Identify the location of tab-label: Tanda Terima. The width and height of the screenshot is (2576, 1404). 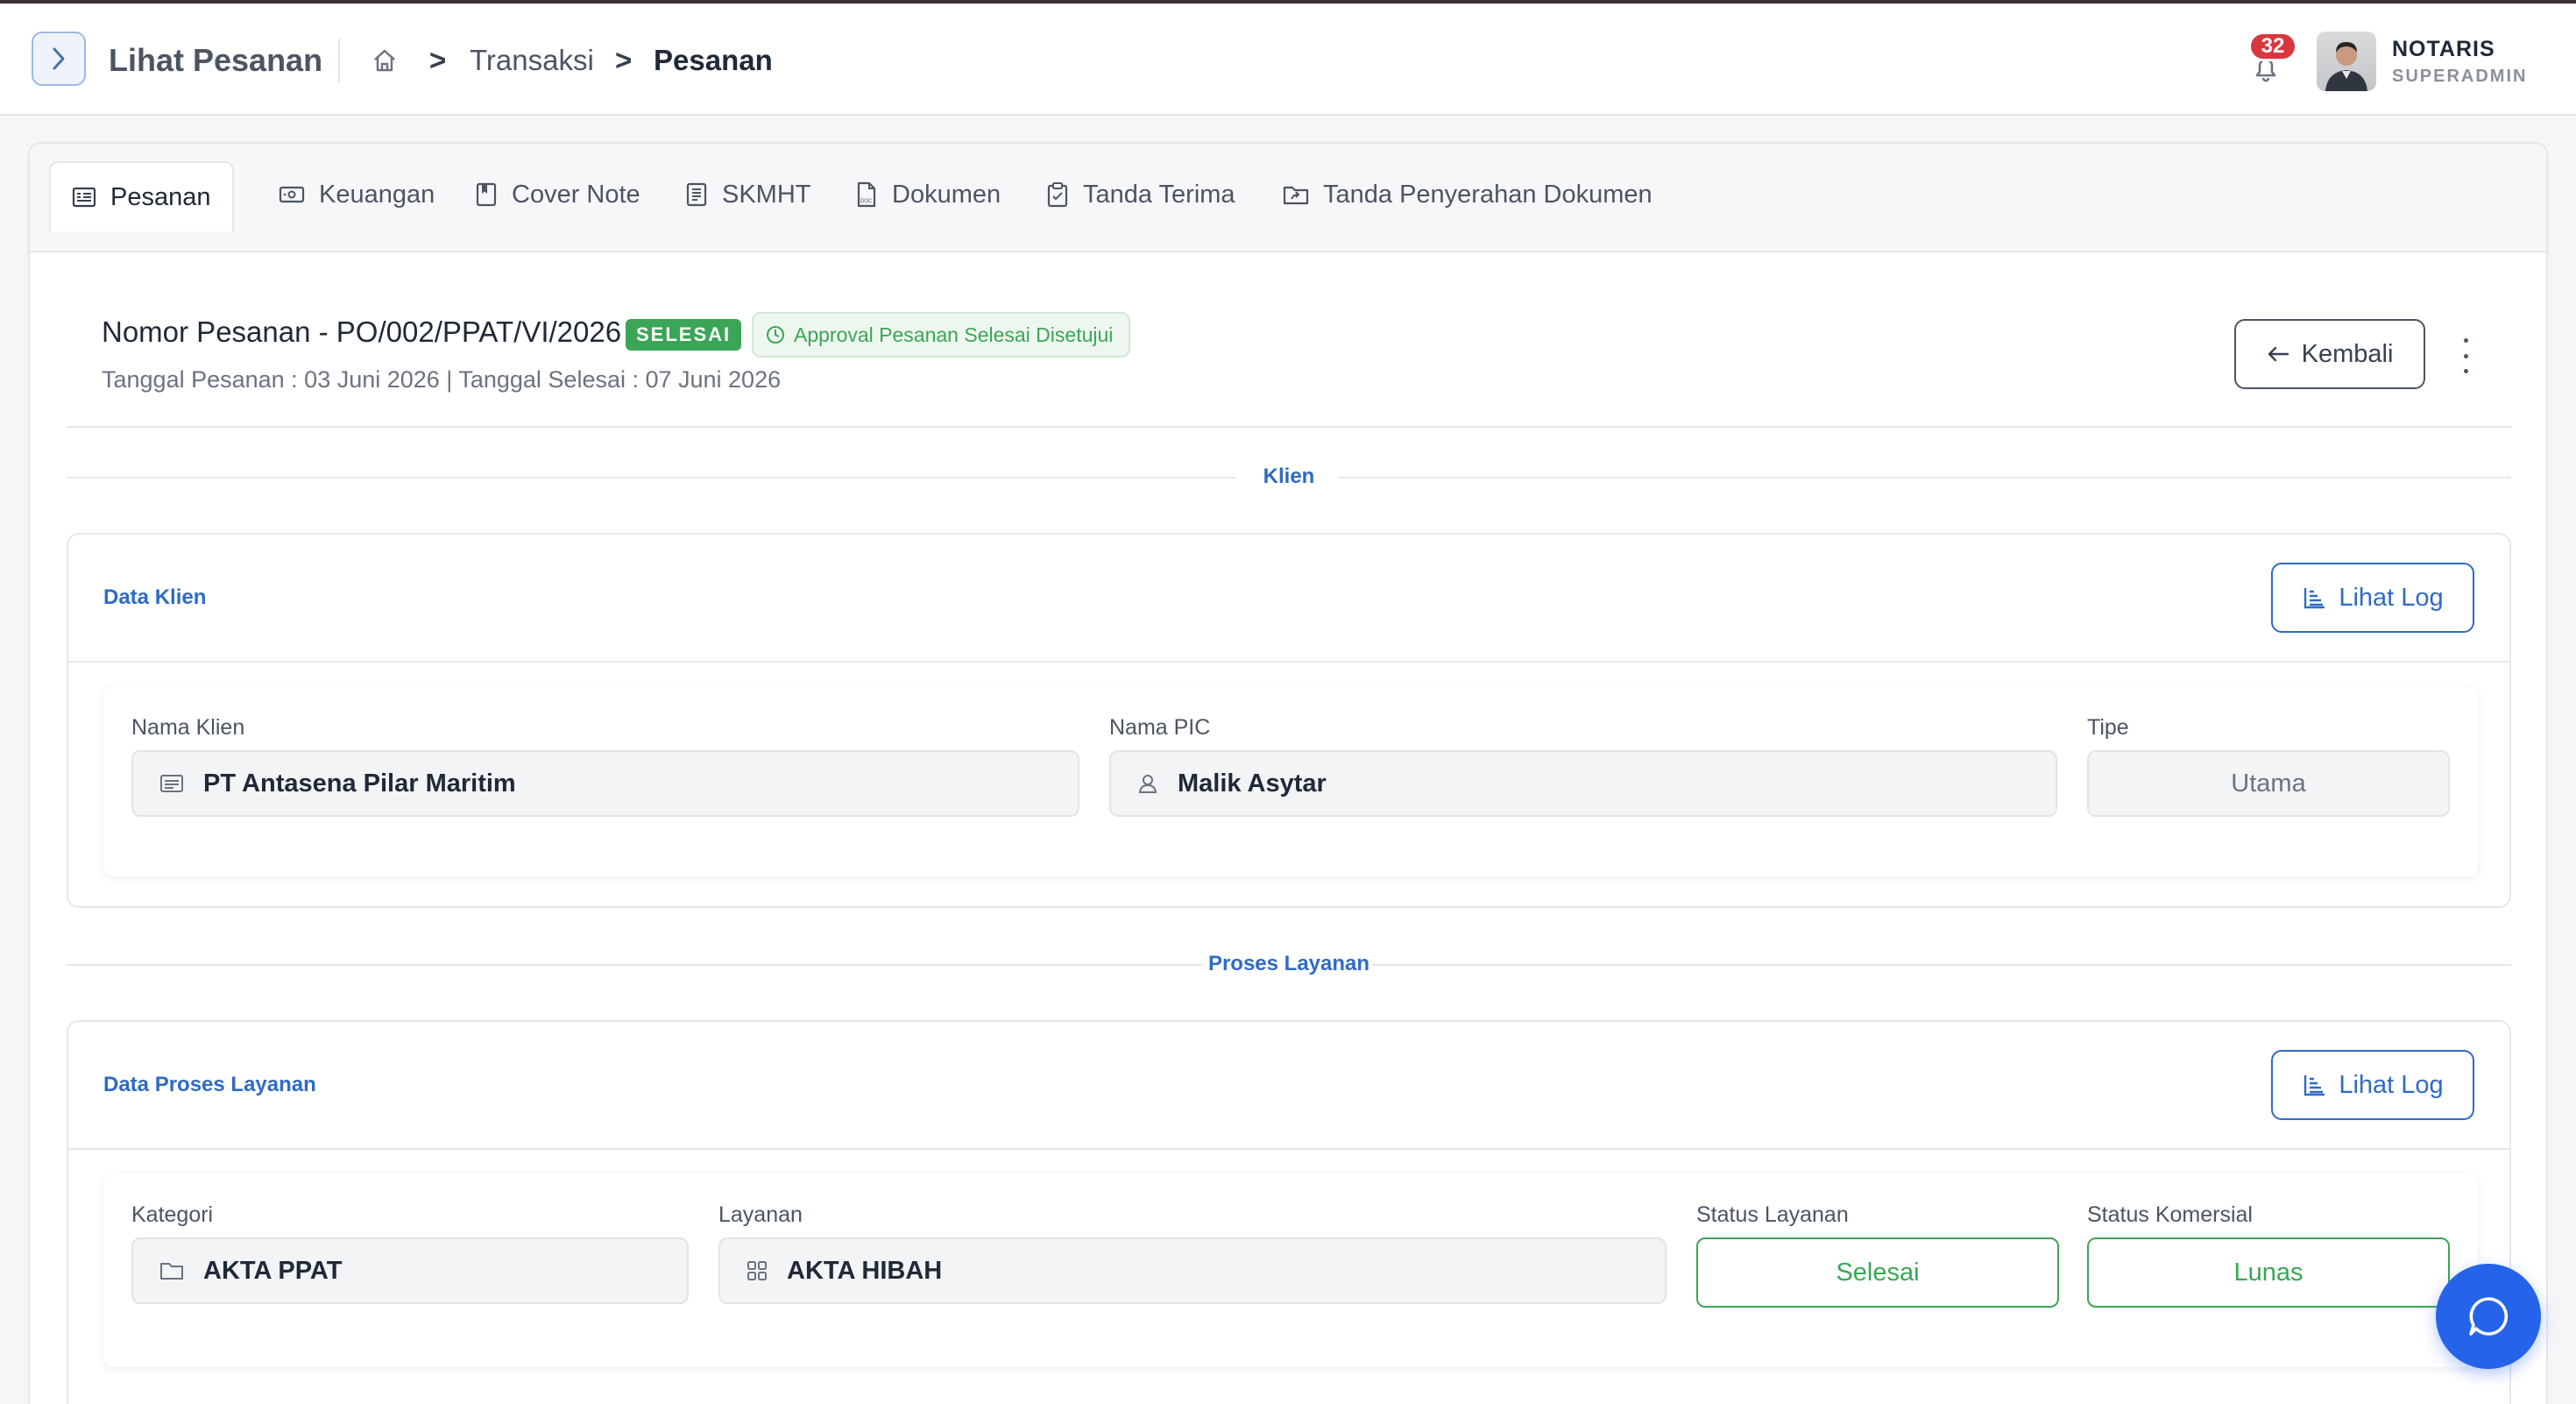
(1159, 194).